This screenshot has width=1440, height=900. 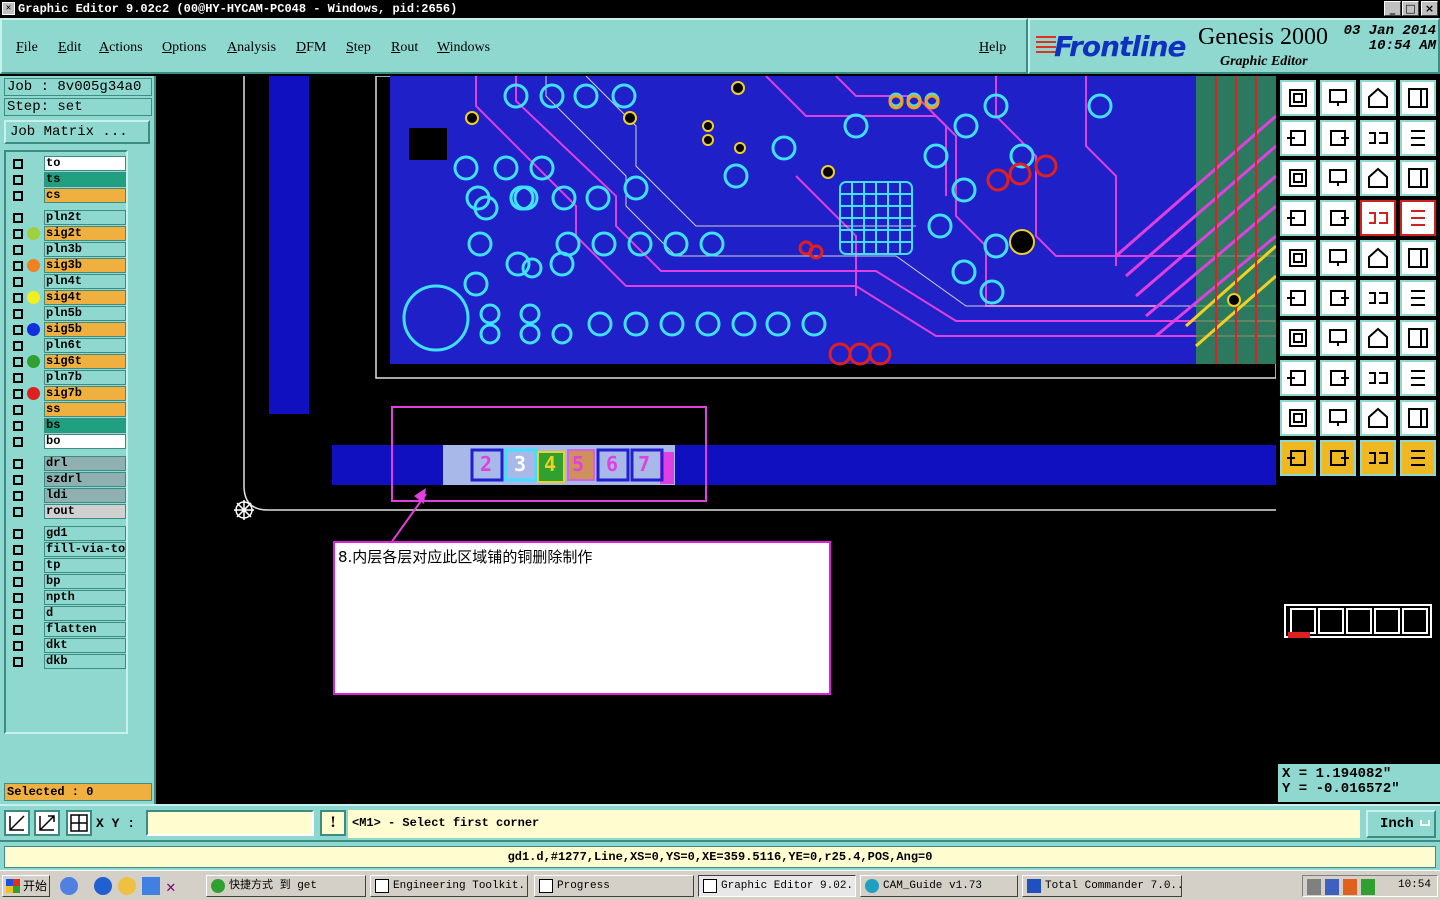 What do you see at coordinates (68, 393) in the screenshot?
I see `layer-row: sig7b` at bounding box center [68, 393].